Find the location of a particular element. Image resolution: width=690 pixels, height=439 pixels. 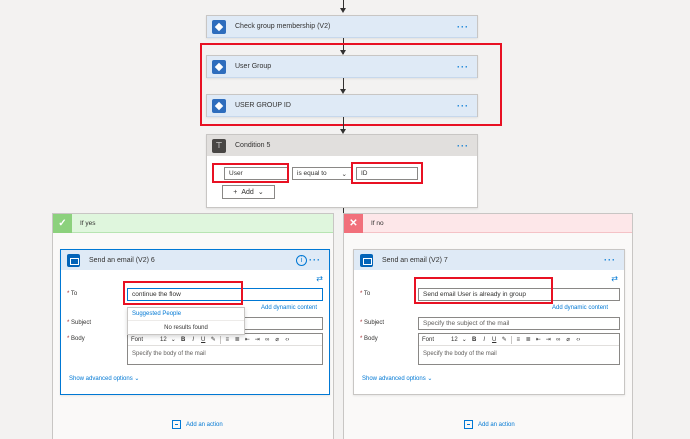

action-title: Check group membership (V2) is located at coordinates (283, 26).